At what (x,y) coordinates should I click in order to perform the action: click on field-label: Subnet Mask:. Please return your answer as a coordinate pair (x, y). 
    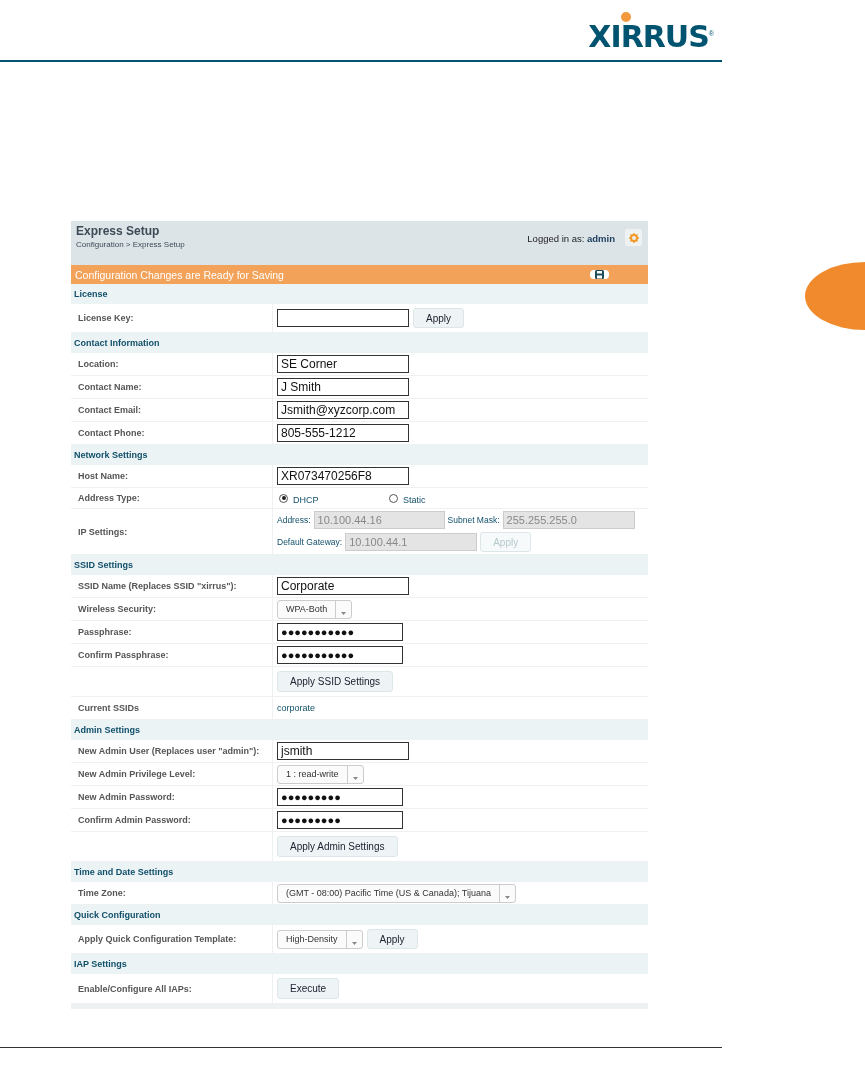
    Looking at the image, I should click on (473, 520).